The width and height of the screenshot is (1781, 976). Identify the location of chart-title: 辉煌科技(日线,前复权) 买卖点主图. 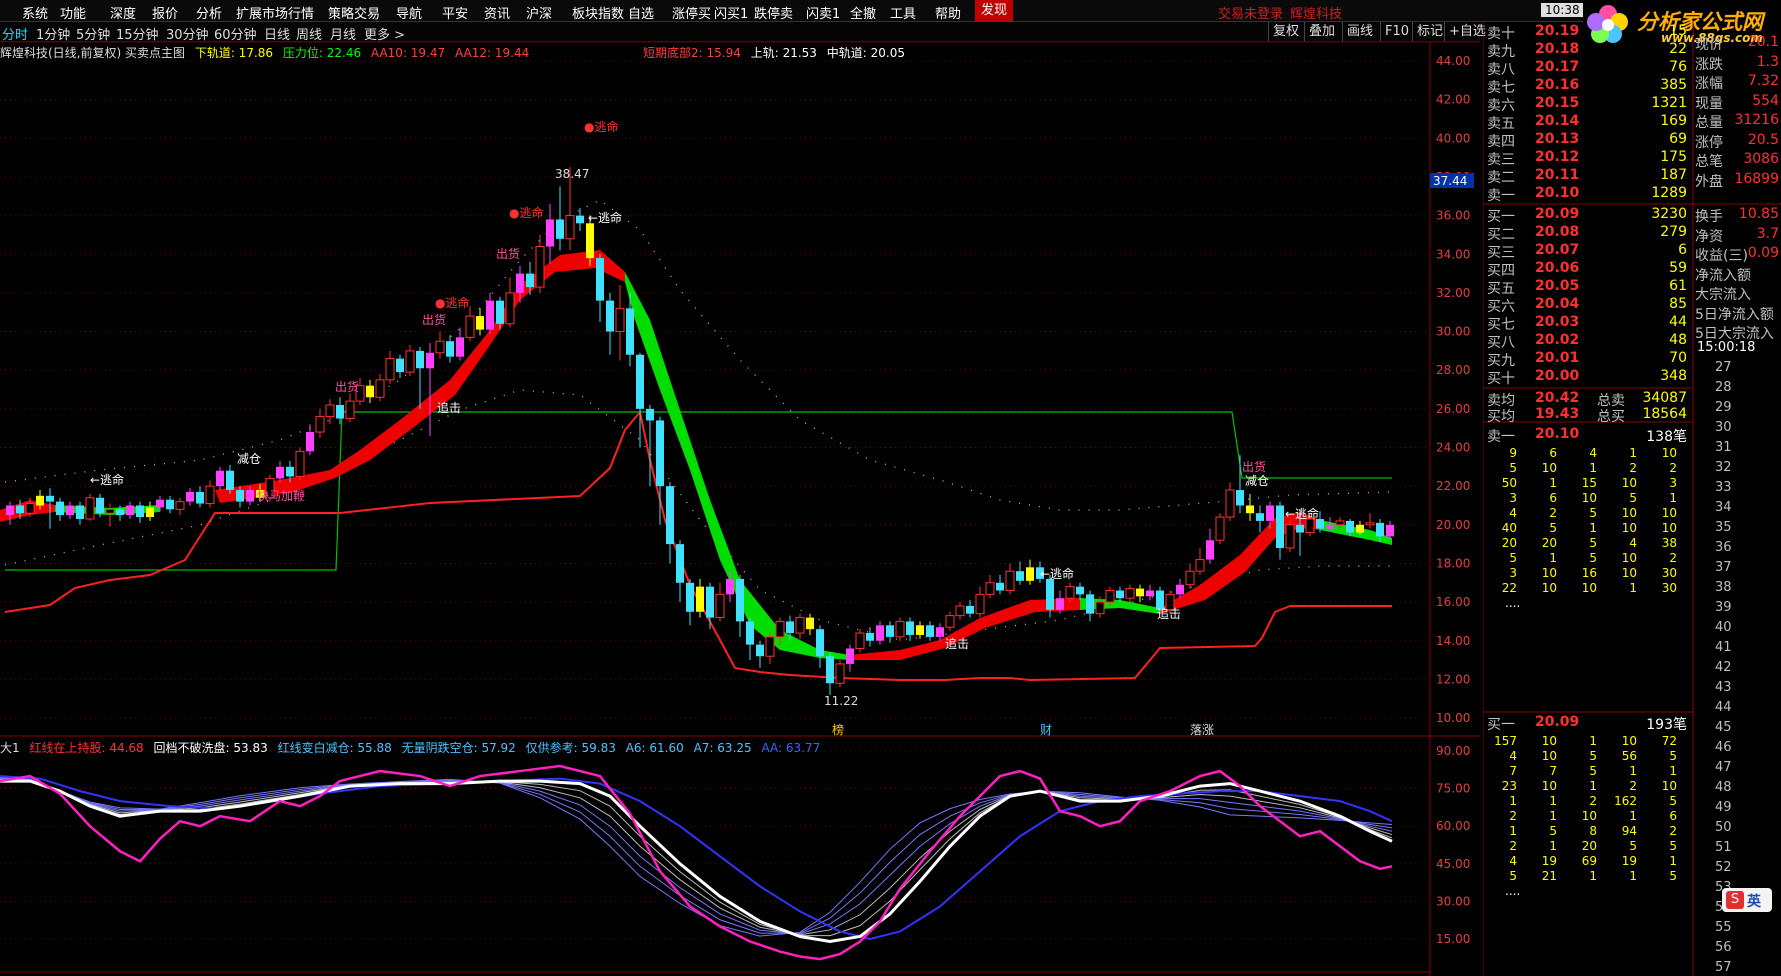
(92, 53).